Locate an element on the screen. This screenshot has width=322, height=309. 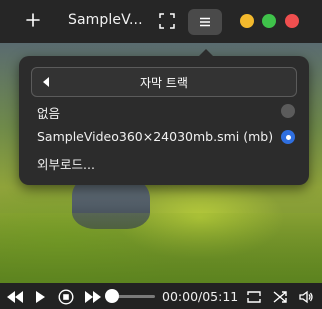
playback-time: 00:00/05:11 is located at coordinates (200, 296).